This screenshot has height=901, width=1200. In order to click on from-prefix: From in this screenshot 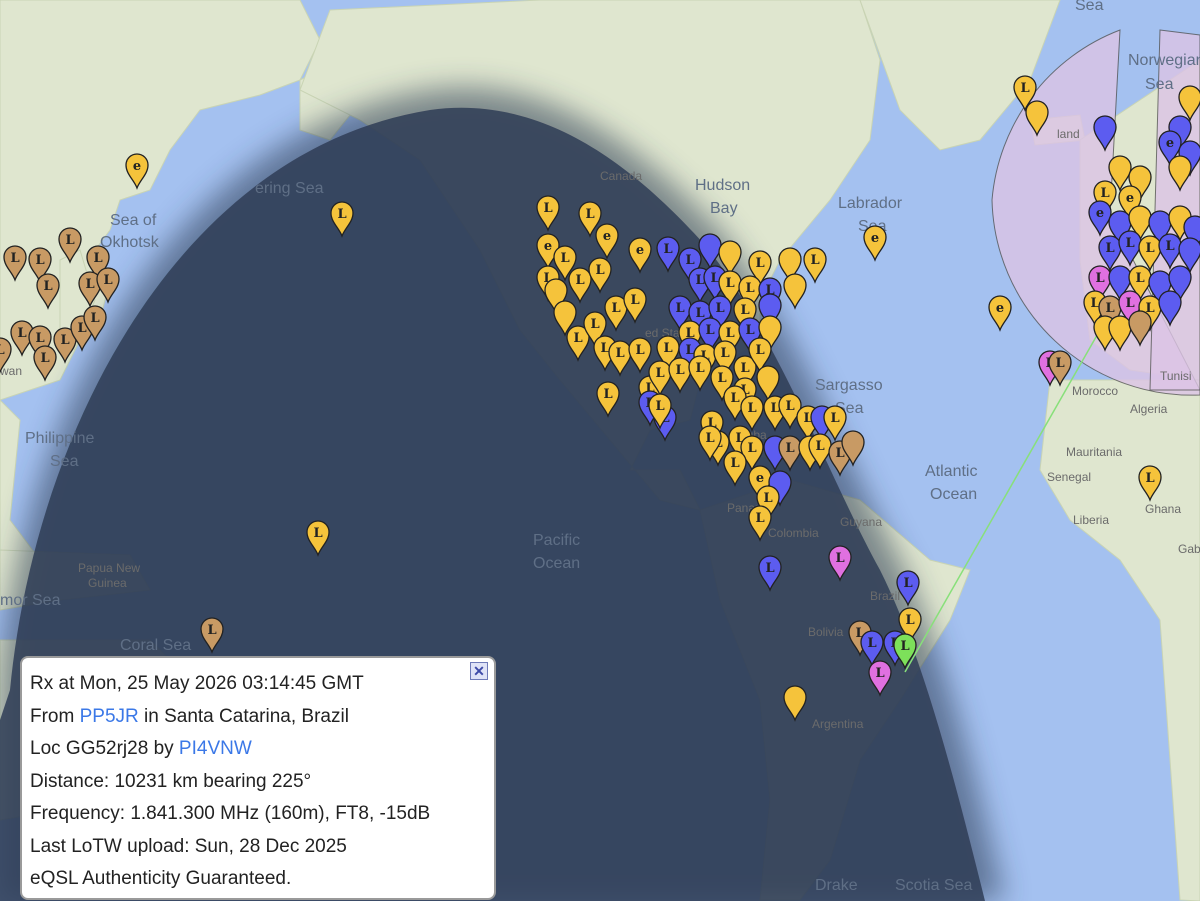, I will do `click(55, 716)`.